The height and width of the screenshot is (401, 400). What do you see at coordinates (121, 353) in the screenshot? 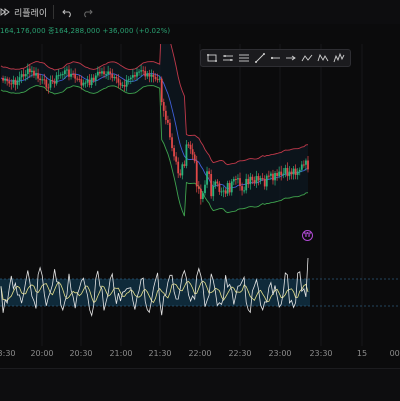
I see `time-tick: 21:00` at bounding box center [121, 353].